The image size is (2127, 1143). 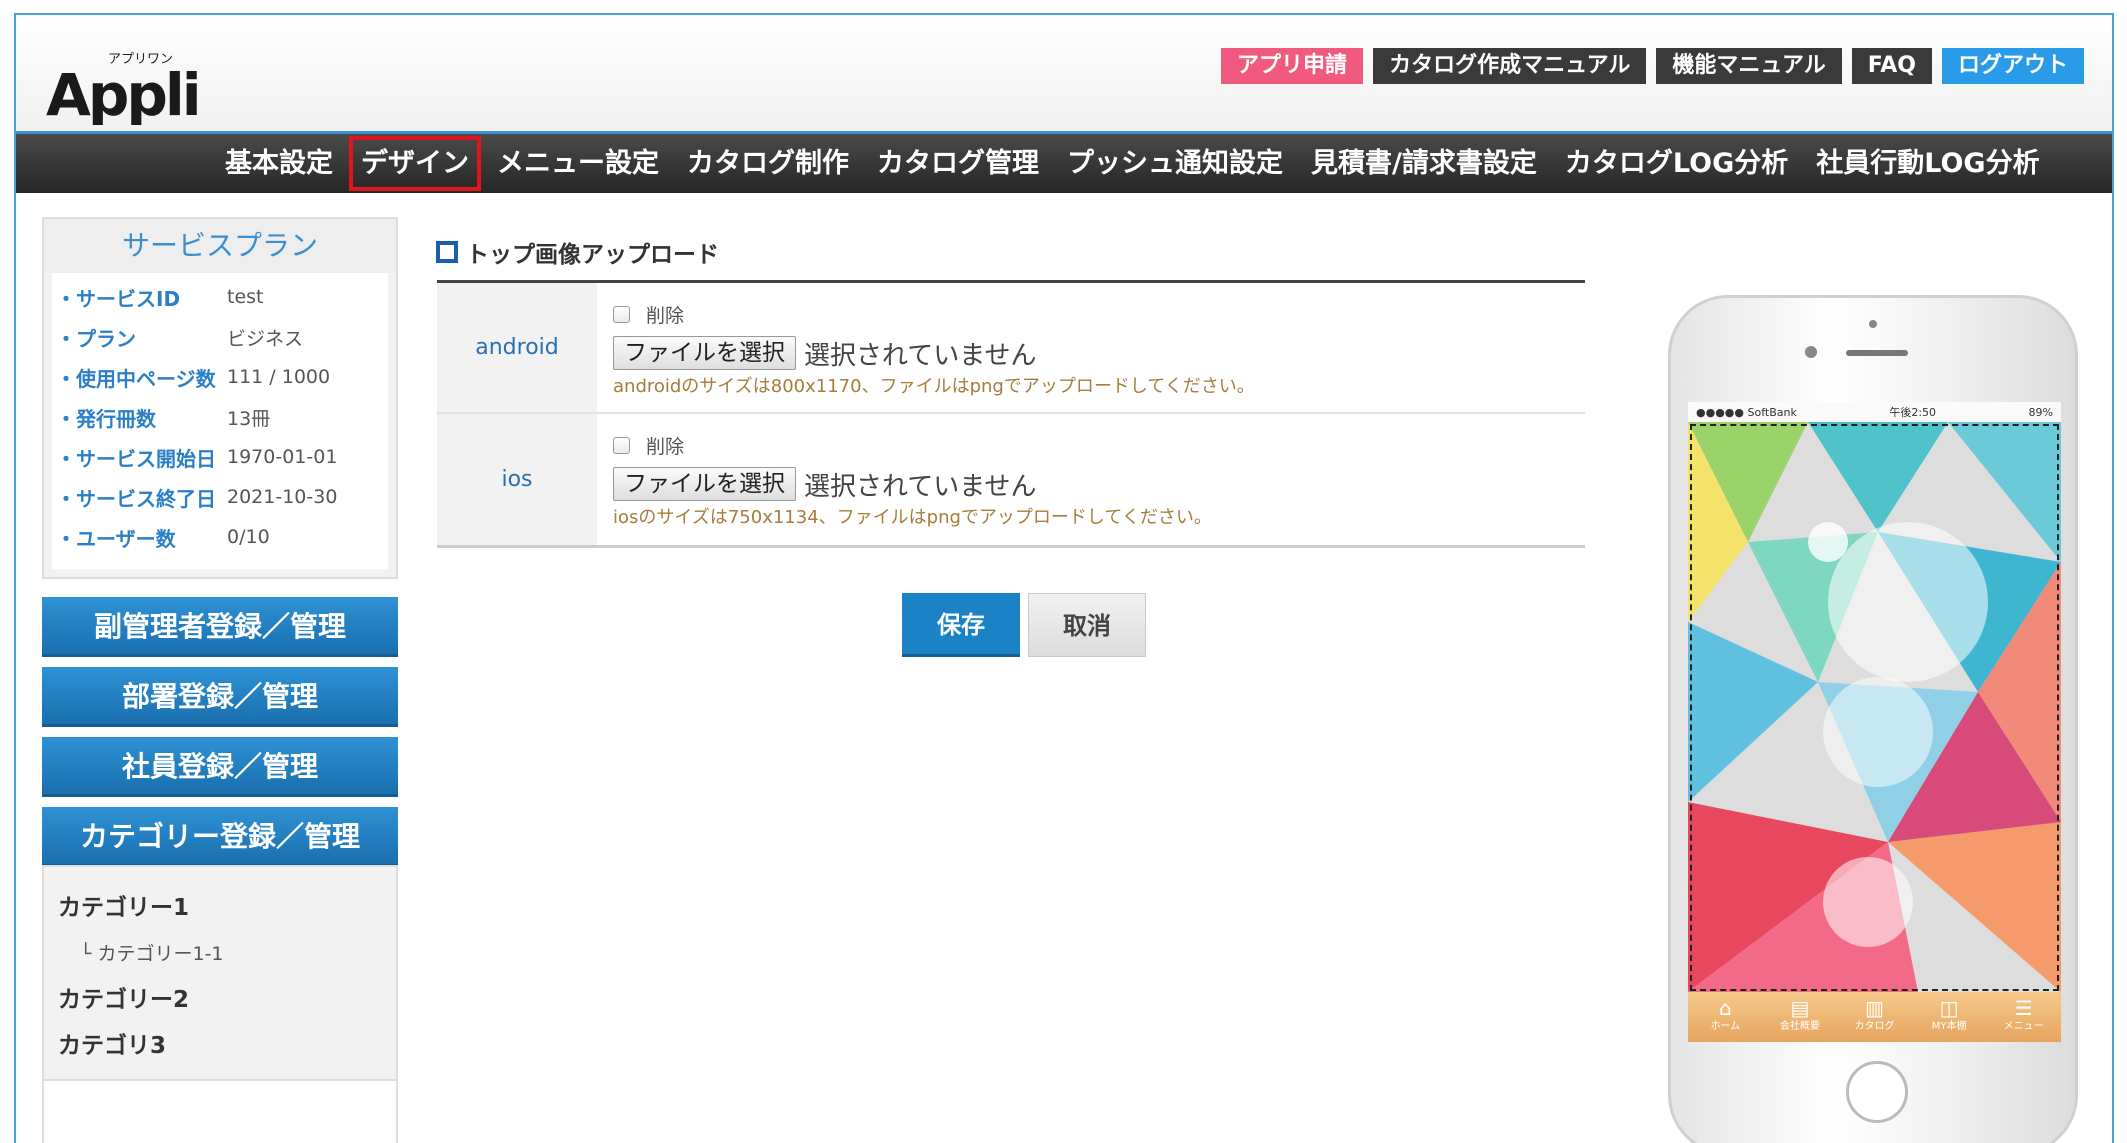 I want to click on phone-tab: ◫ MY本棚, so click(x=1949, y=1017).